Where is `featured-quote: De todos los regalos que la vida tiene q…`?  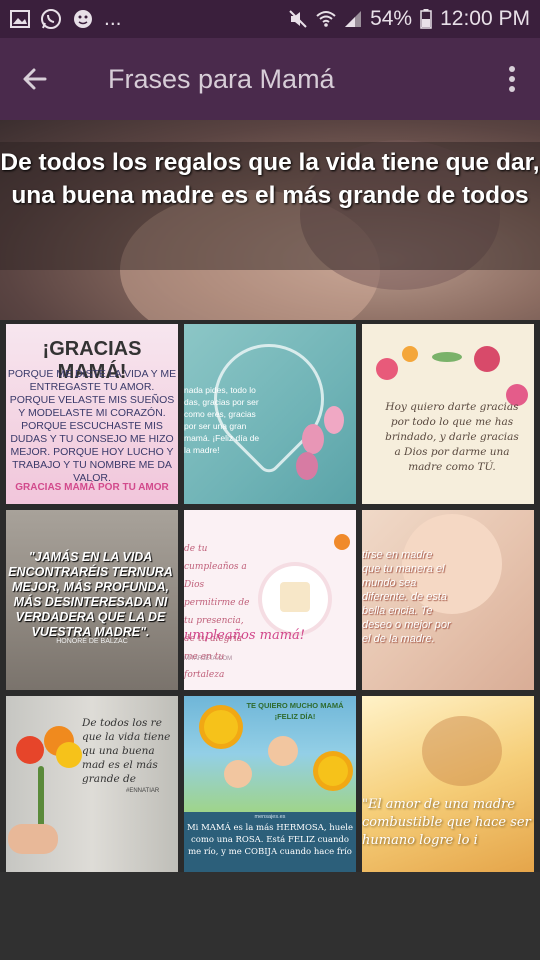
featured-quote: De todos los regalos que la vida tiene q… is located at coordinates (270, 179).